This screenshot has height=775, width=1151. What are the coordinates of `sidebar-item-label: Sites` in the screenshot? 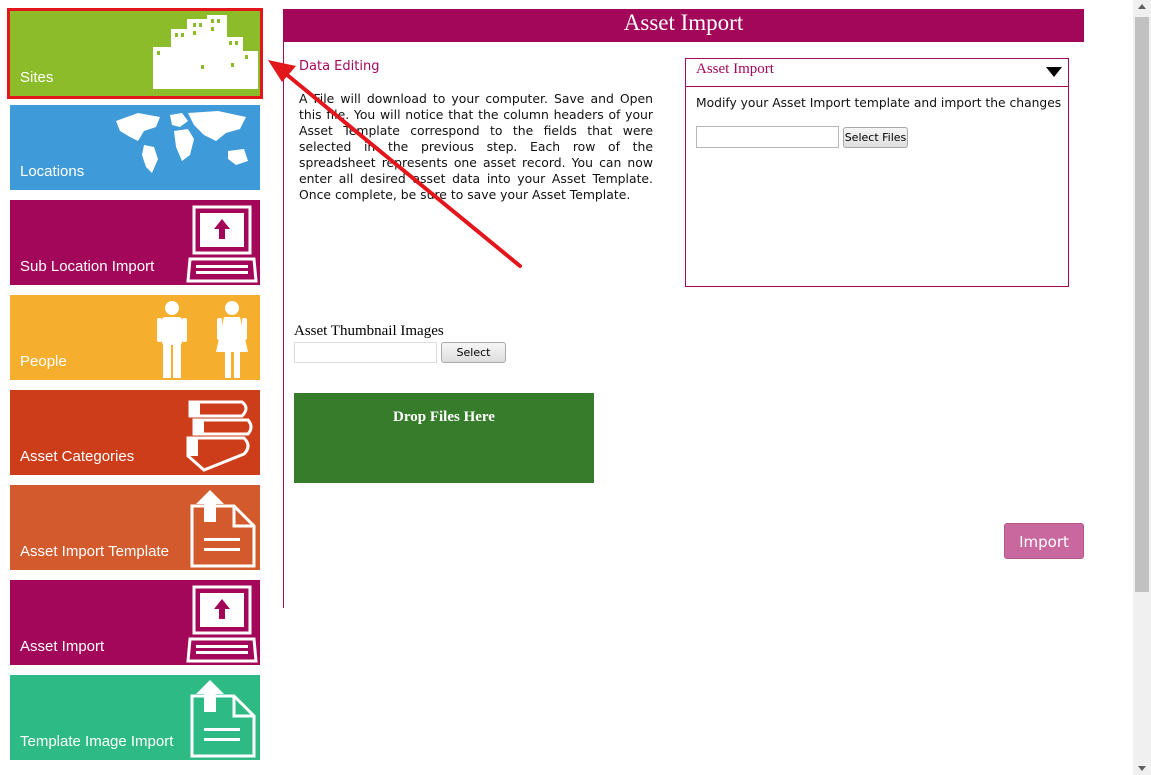 It's located at (37, 77).